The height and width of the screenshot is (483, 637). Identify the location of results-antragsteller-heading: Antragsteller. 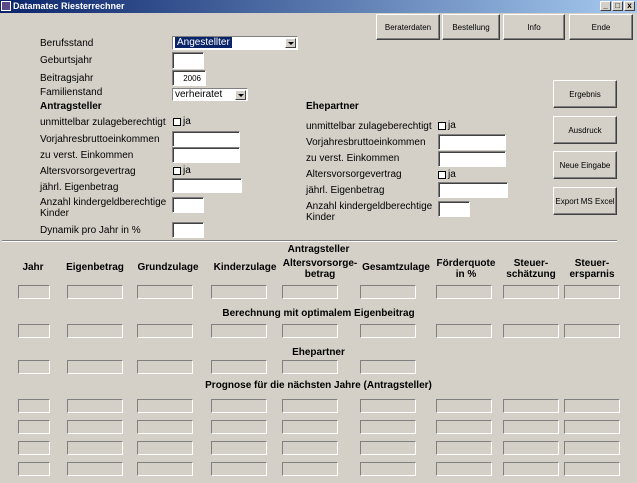
(318, 249).